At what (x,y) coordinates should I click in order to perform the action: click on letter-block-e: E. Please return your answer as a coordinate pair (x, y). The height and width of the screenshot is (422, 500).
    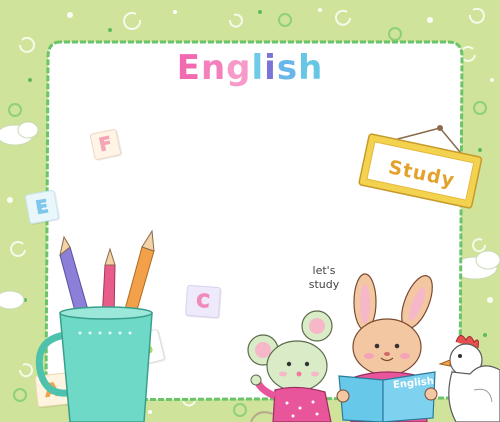
    Looking at the image, I should click on (42, 207).